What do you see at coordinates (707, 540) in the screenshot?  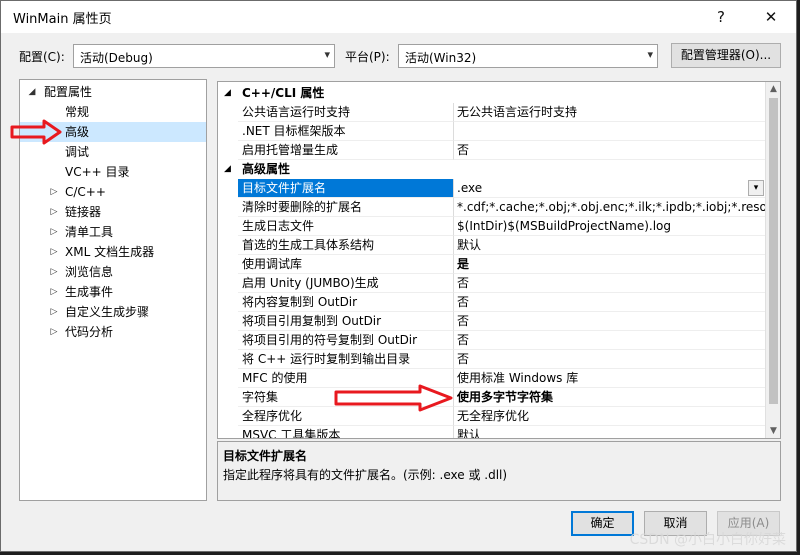 I see `watermark: CSDN @小白小白你好菜` at bounding box center [707, 540].